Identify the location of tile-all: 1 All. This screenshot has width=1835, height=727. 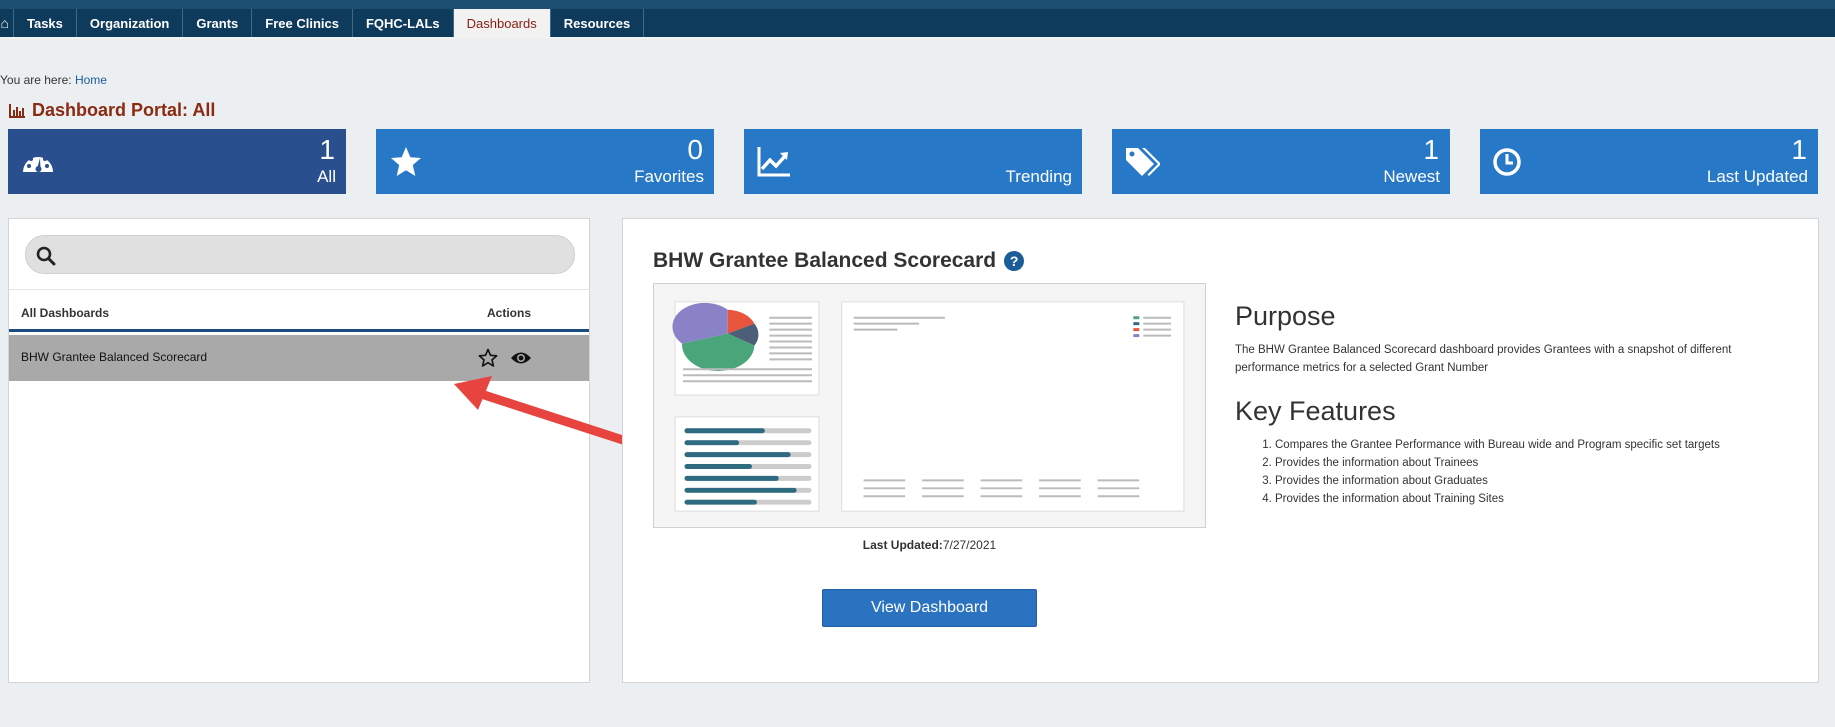
(177, 161).